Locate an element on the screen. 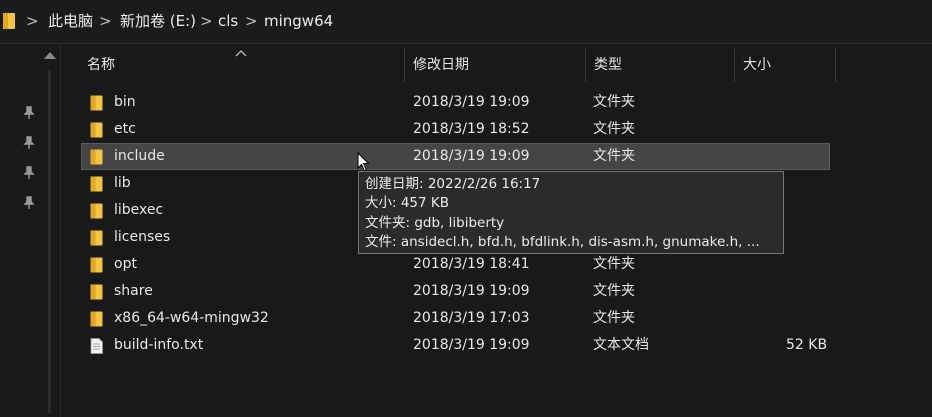 The image size is (932, 417). file-date: 2018/3/19 18:52 is located at coordinates (471, 129).